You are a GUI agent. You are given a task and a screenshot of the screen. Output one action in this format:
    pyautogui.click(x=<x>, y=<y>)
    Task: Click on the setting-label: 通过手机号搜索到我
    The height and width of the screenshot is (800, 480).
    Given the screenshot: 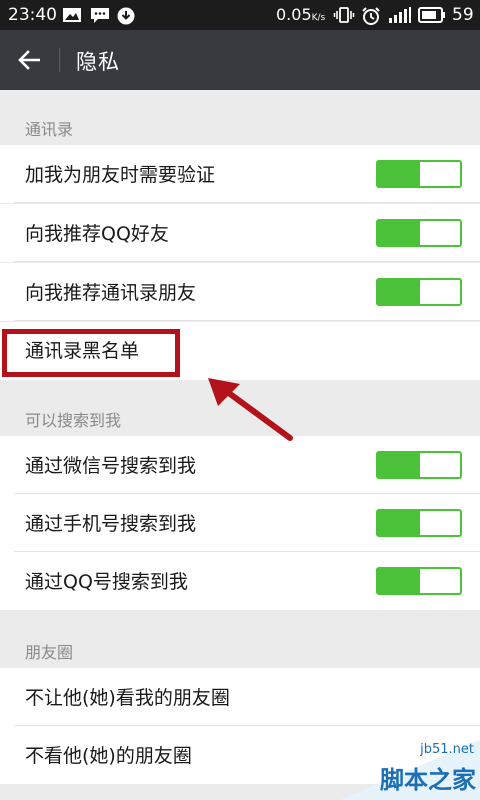 What is the action you would take?
    pyautogui.click(x=111, y=524)
    